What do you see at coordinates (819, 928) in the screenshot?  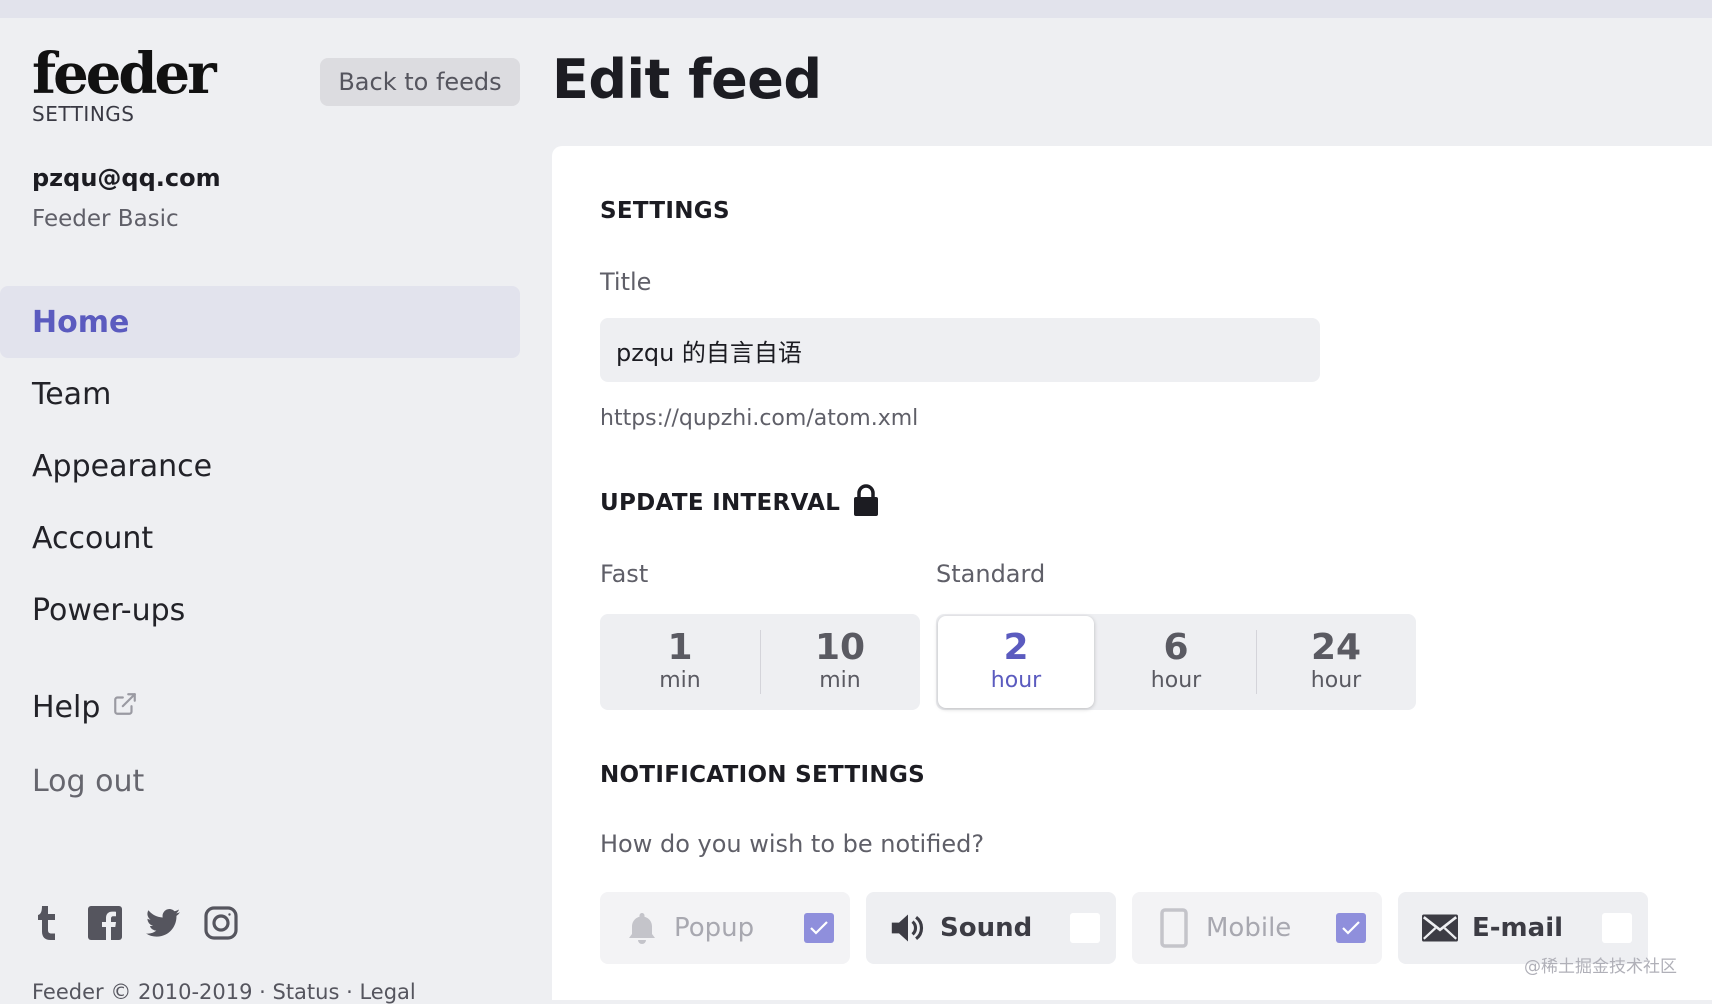 I see `notify-popup-checkbox` at bounding box center [819, 928].